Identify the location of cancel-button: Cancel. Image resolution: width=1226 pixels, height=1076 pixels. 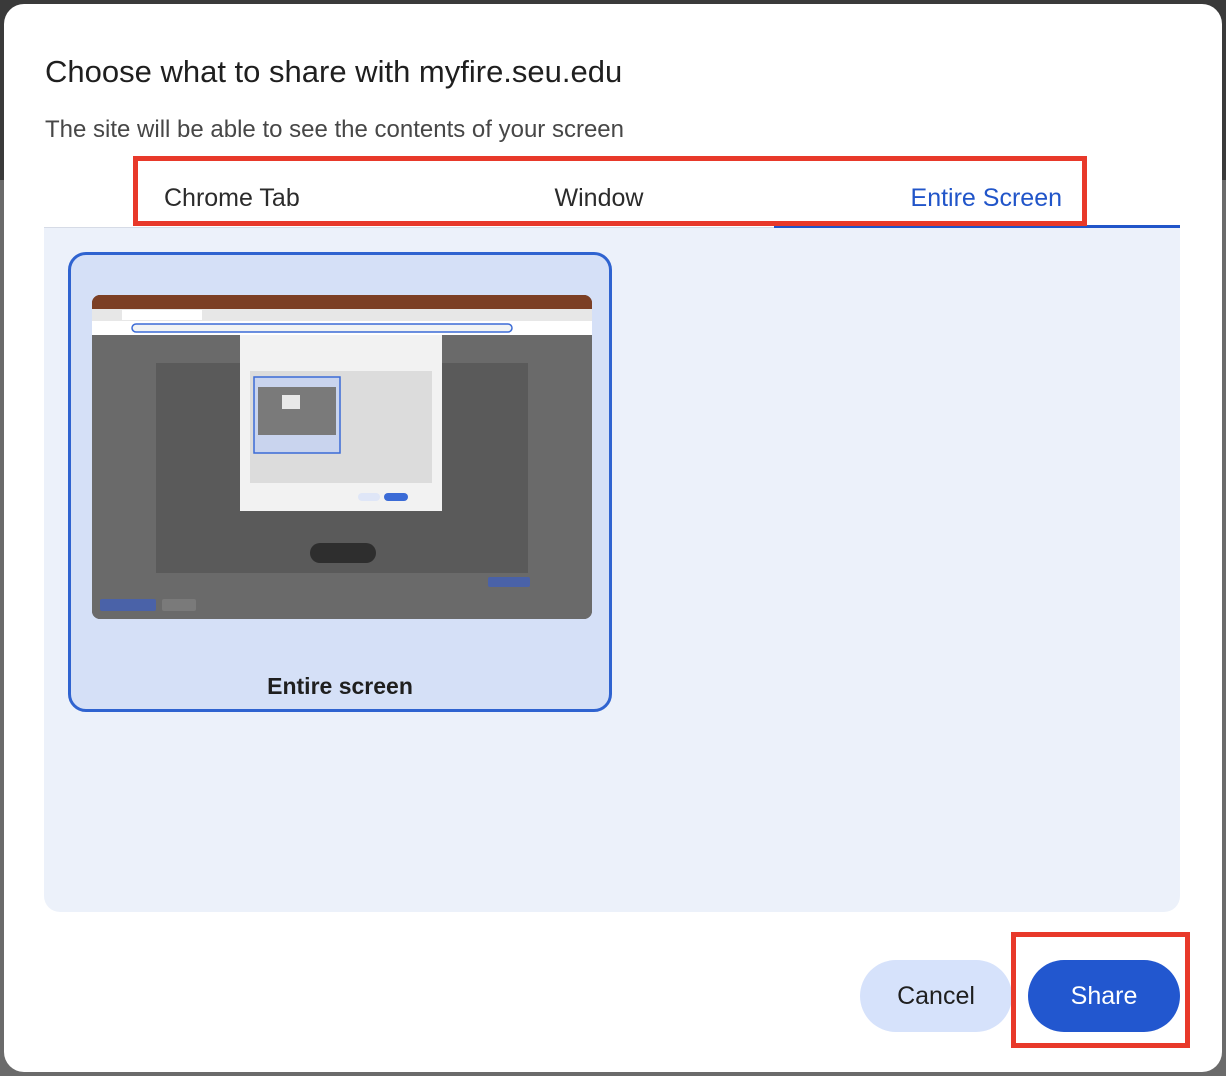
(936, 996).